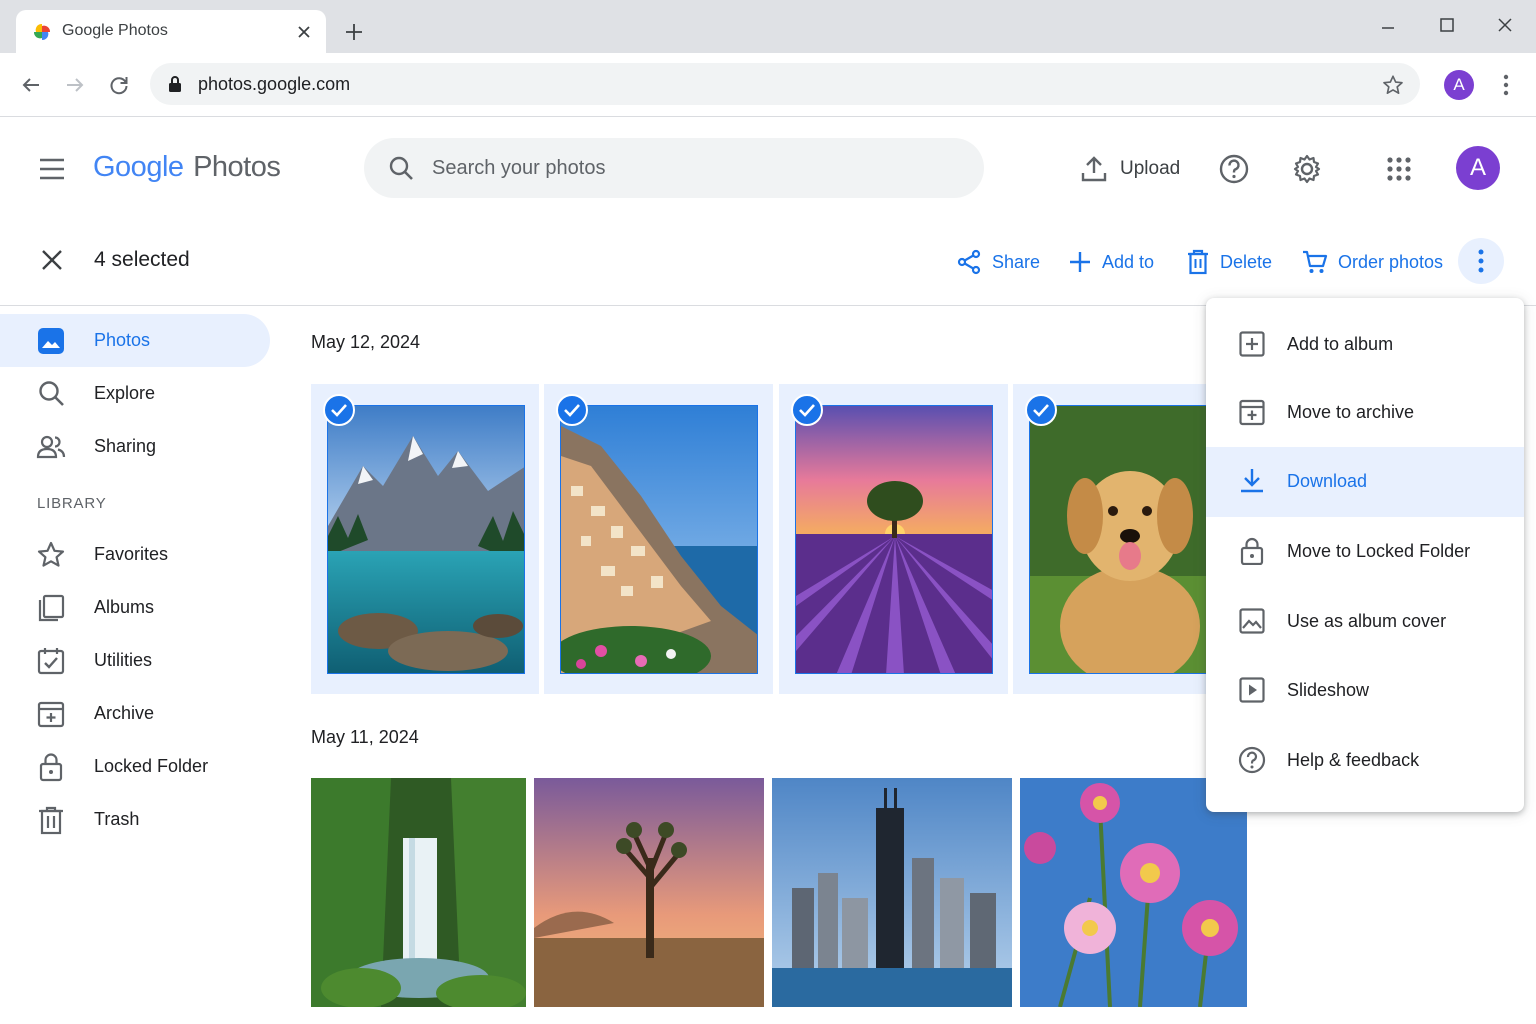 This screenshot has width=1536, height=1024. What do you see at coordinates (304, 32) in the screenshot?
I see `close-tab-icon` at bounding box center [304, 32].